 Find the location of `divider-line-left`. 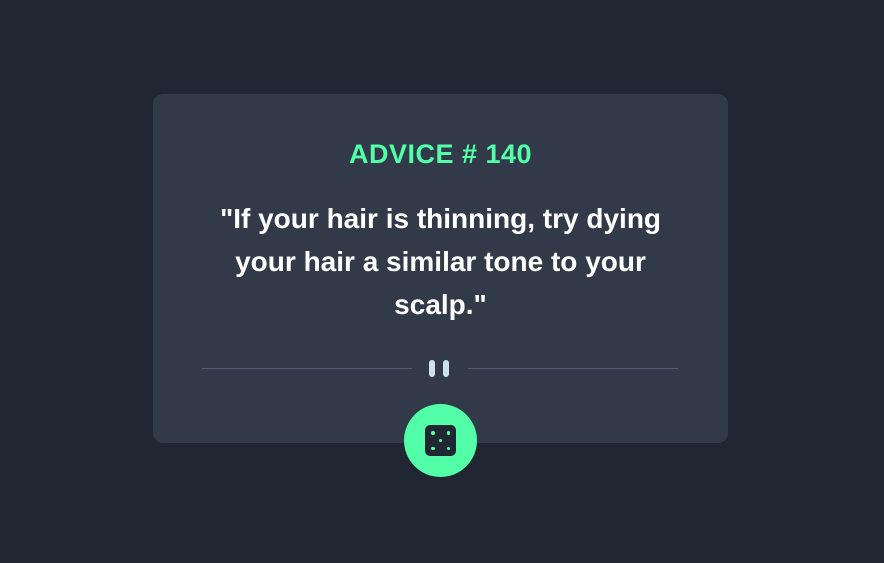

divider-line-left is located at coordinates (307, 368).